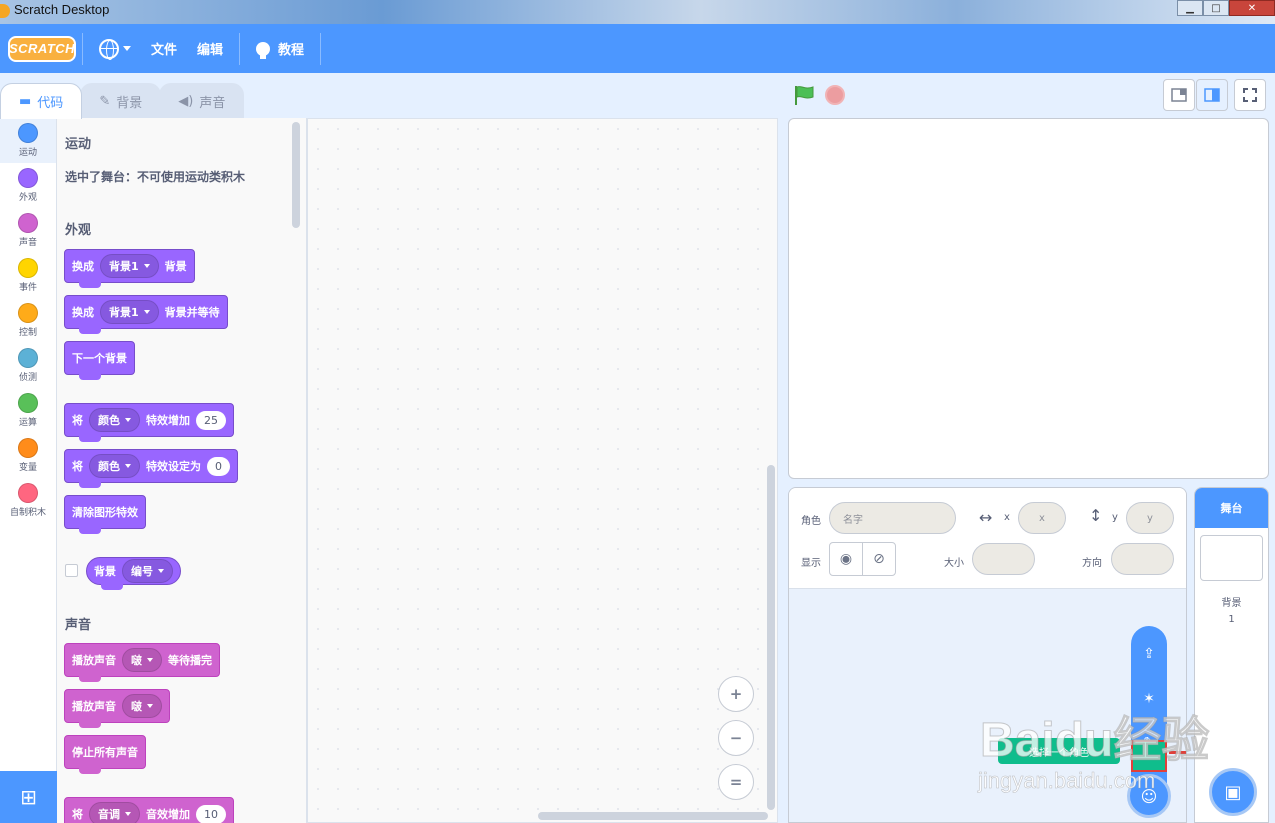 The height and width of the screenshot is (823, 1275). What do you see at coordinates (129, 103) in the screenshot?
I see `tab-backdrops-label: 背景` at bounding box center [129, 103].